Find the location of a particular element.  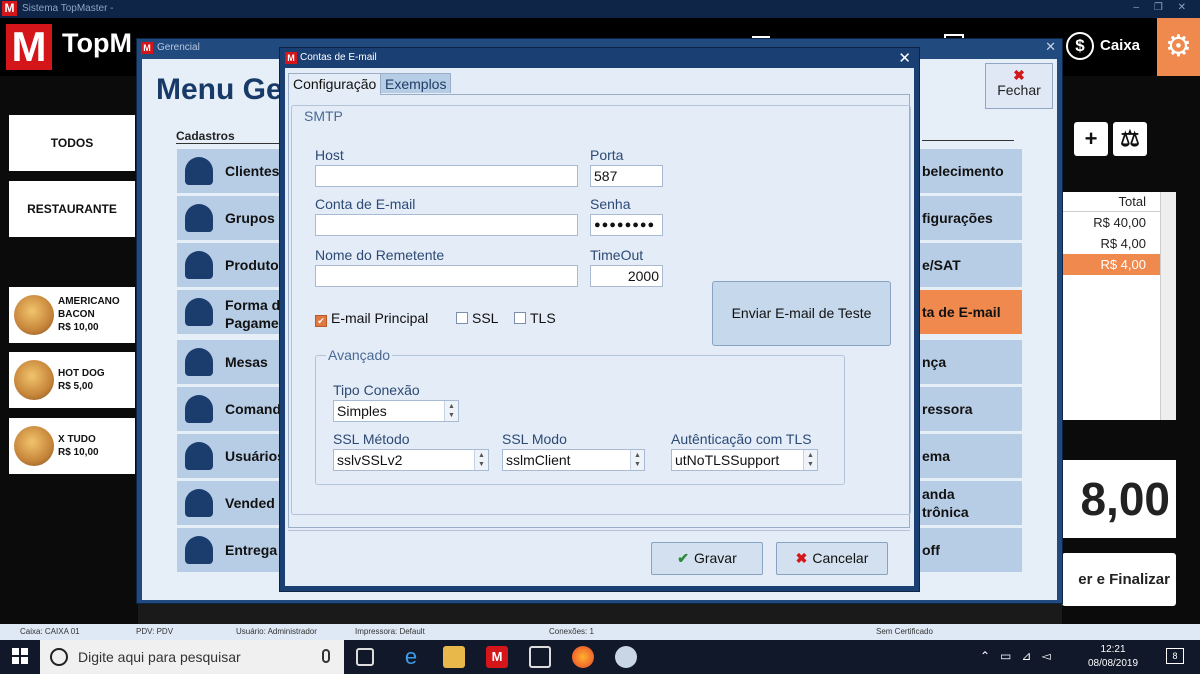

menu-item-comandas: Comand is located at coordinates (232, 409).